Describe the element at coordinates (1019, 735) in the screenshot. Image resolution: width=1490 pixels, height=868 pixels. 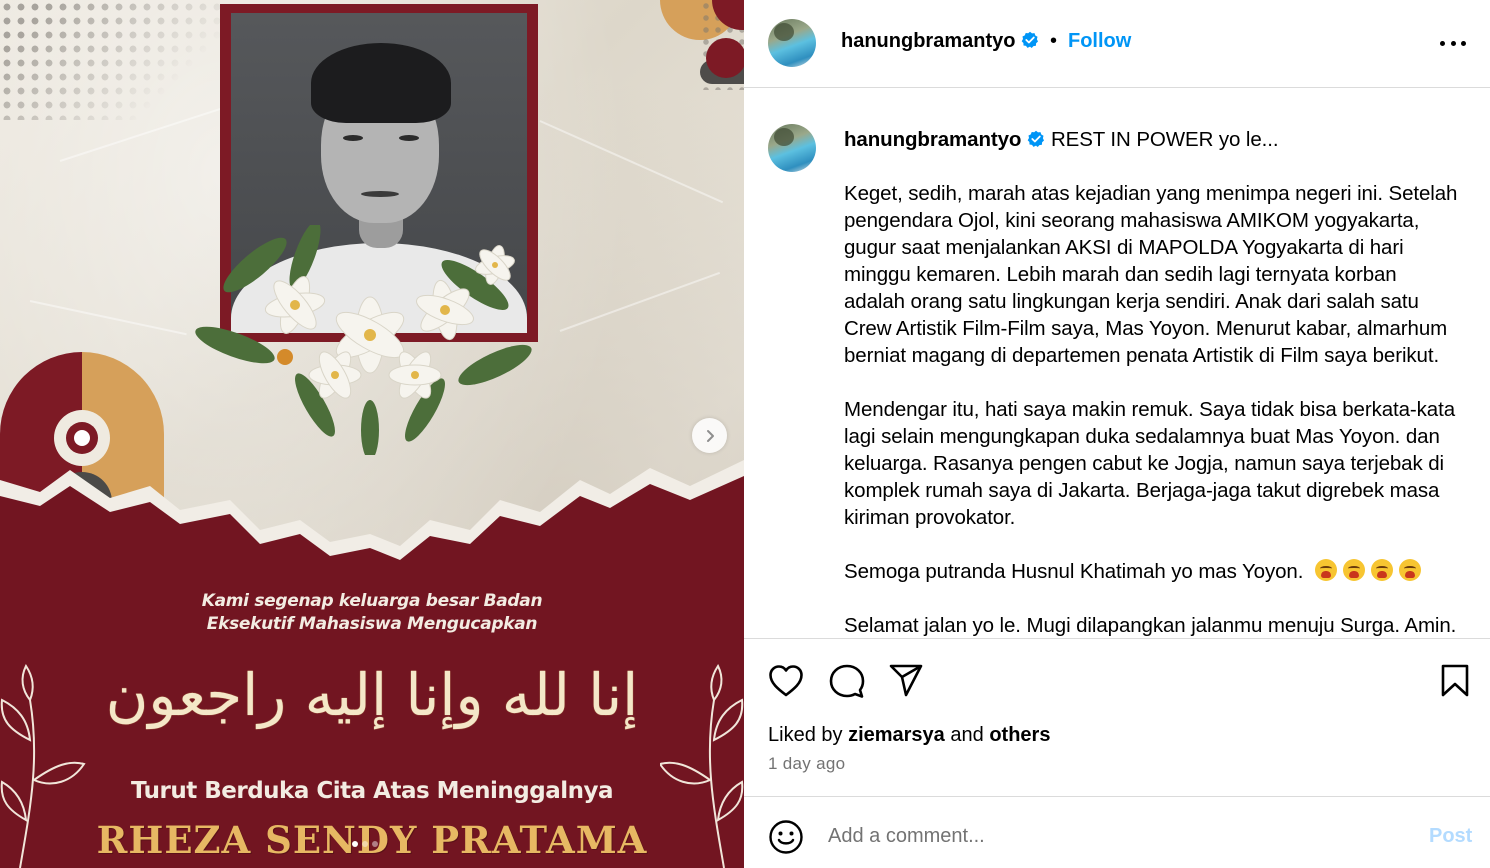
I see `liked-by-others-link: others` at that location.